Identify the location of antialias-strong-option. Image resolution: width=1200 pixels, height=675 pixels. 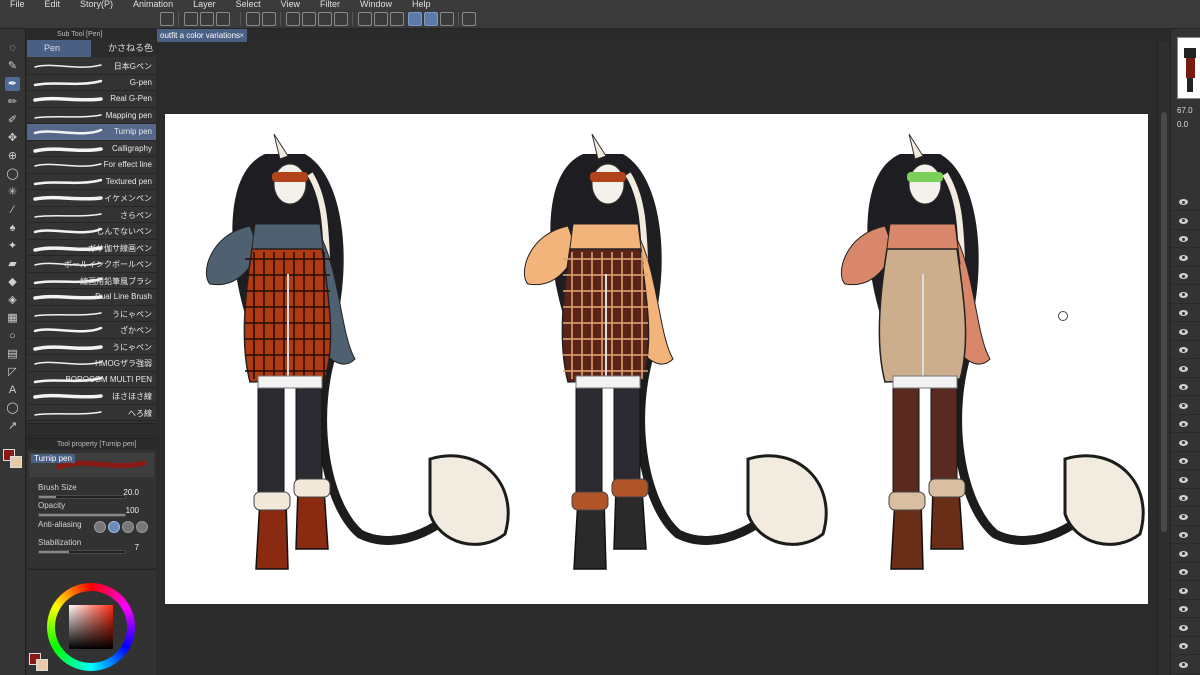
(142, 527).